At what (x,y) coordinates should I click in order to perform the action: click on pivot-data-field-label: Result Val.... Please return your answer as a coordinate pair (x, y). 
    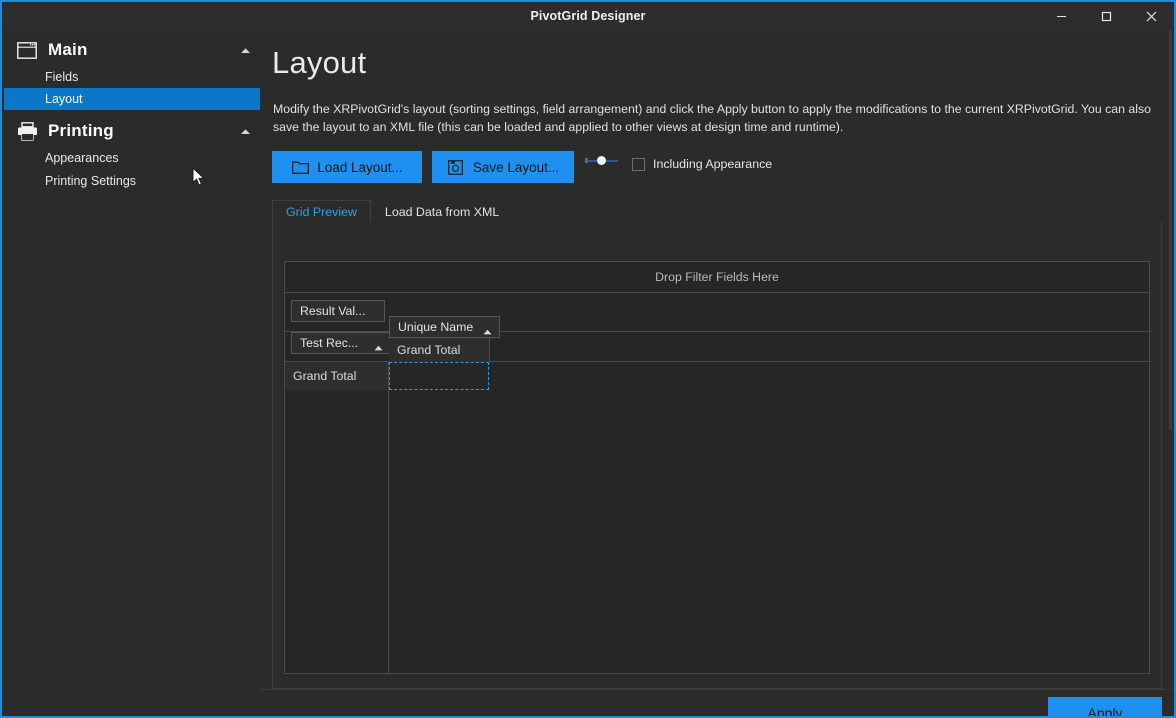
    Looking at the image, I should click on (333, 311).